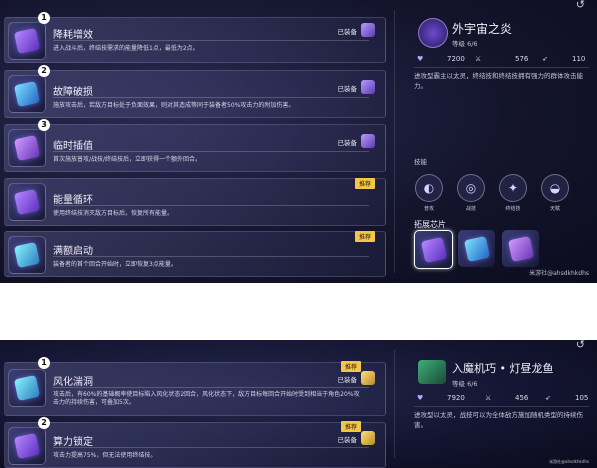 The width and height of the screenshot is (597, 468). What do you see at coordinates (428, 209) in the screenshot?
I see `skill-label: 普攻` at bounding box center [428, 209].